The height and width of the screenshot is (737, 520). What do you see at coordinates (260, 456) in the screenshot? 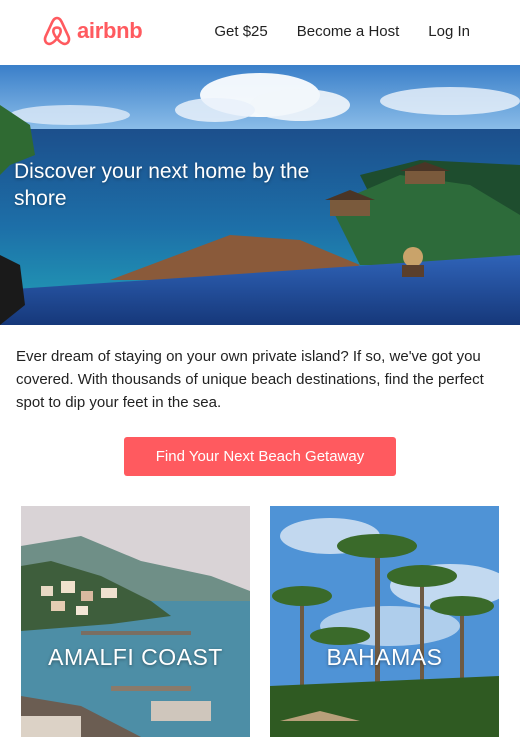
I see `find-beach-getaway-button: Find Your Next Beach Getaway` at bounding box center [260, 456].